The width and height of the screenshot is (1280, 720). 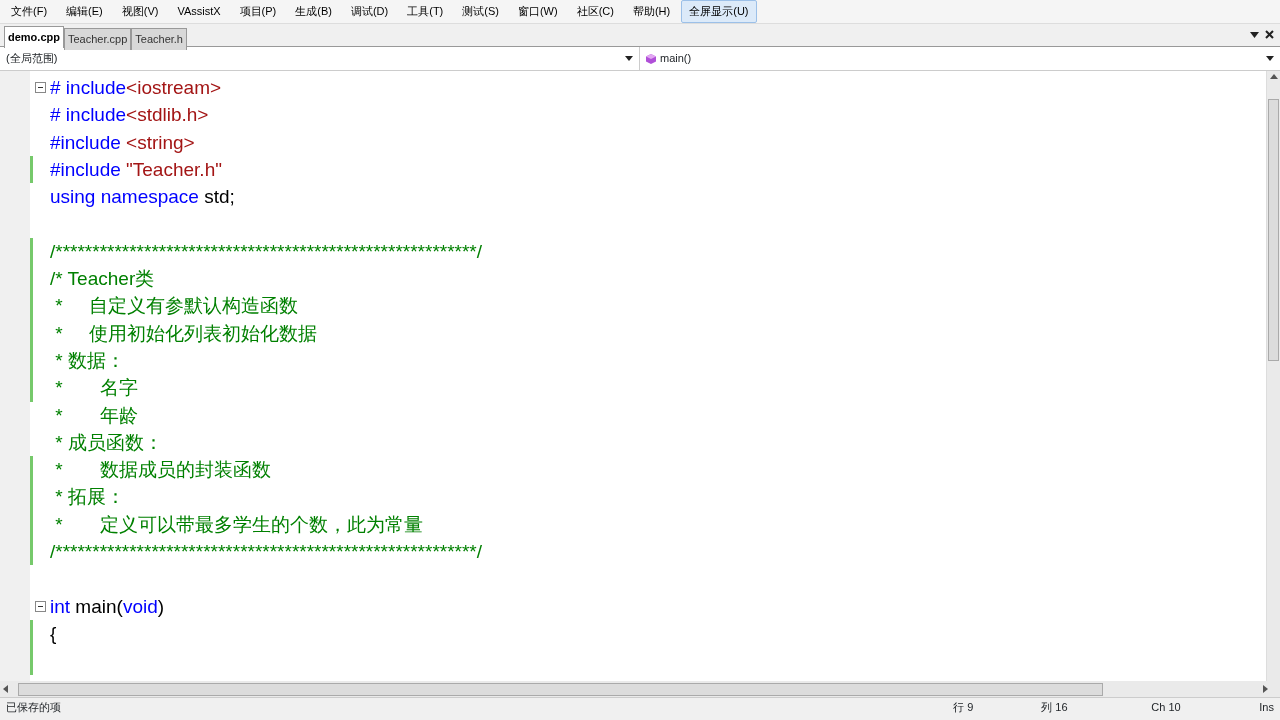 What do you see at coordinates (176, 306) in the screenshot?
I see `code-line: * 自定义有参默认构造函数` at bounding box center [176, 306].